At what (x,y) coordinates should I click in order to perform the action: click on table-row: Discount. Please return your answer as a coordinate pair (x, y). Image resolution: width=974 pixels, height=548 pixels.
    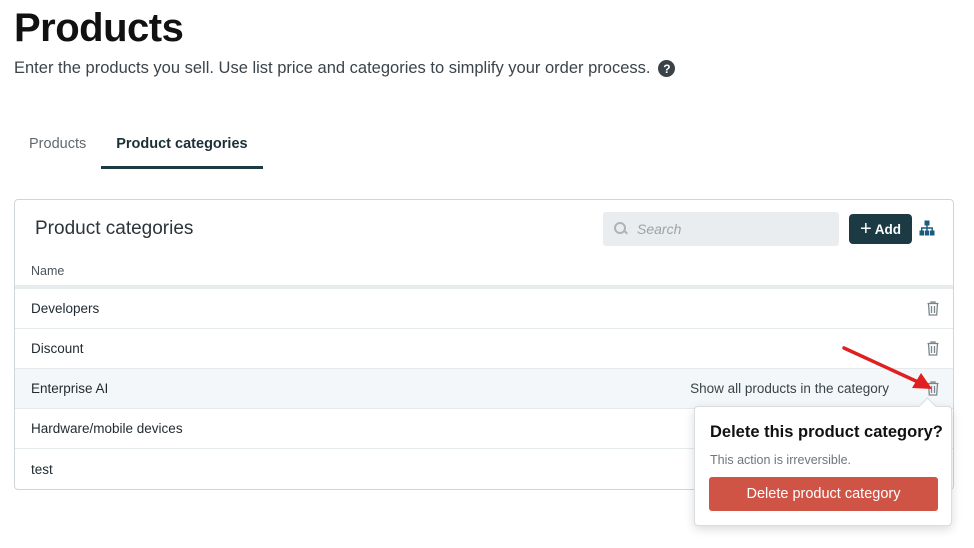
    Looking at the image, I should click on (484, 349).